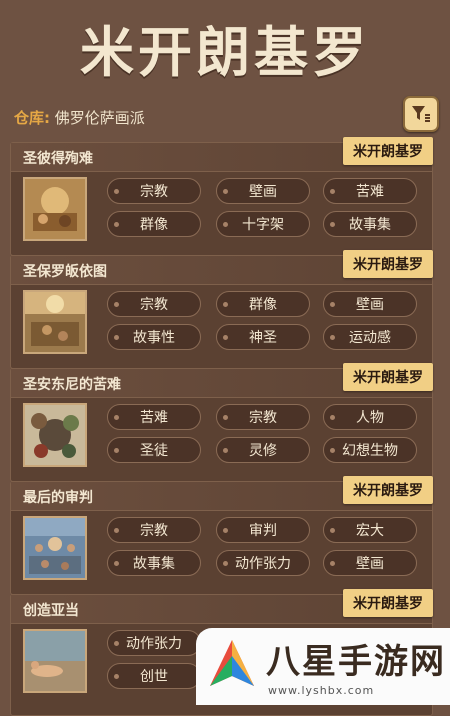 Image resolution: width=450 pixels, height=716 pixels. Describe the element at coordinates (370, 337) in the screenshot. I see `tag-chip: 运动感` at that location.